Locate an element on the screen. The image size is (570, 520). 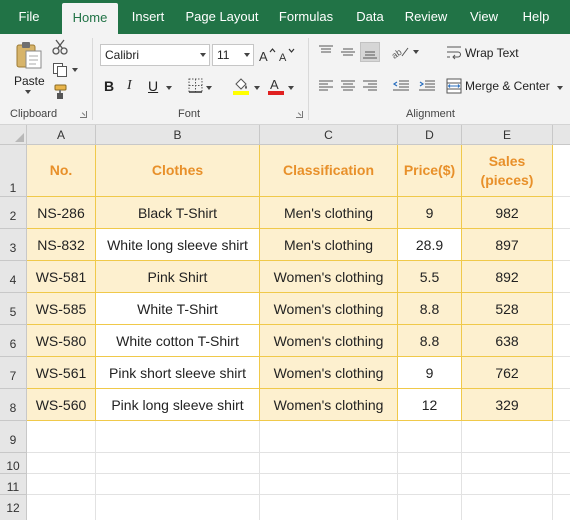
cut-icon is located at coordinates (60, 47).